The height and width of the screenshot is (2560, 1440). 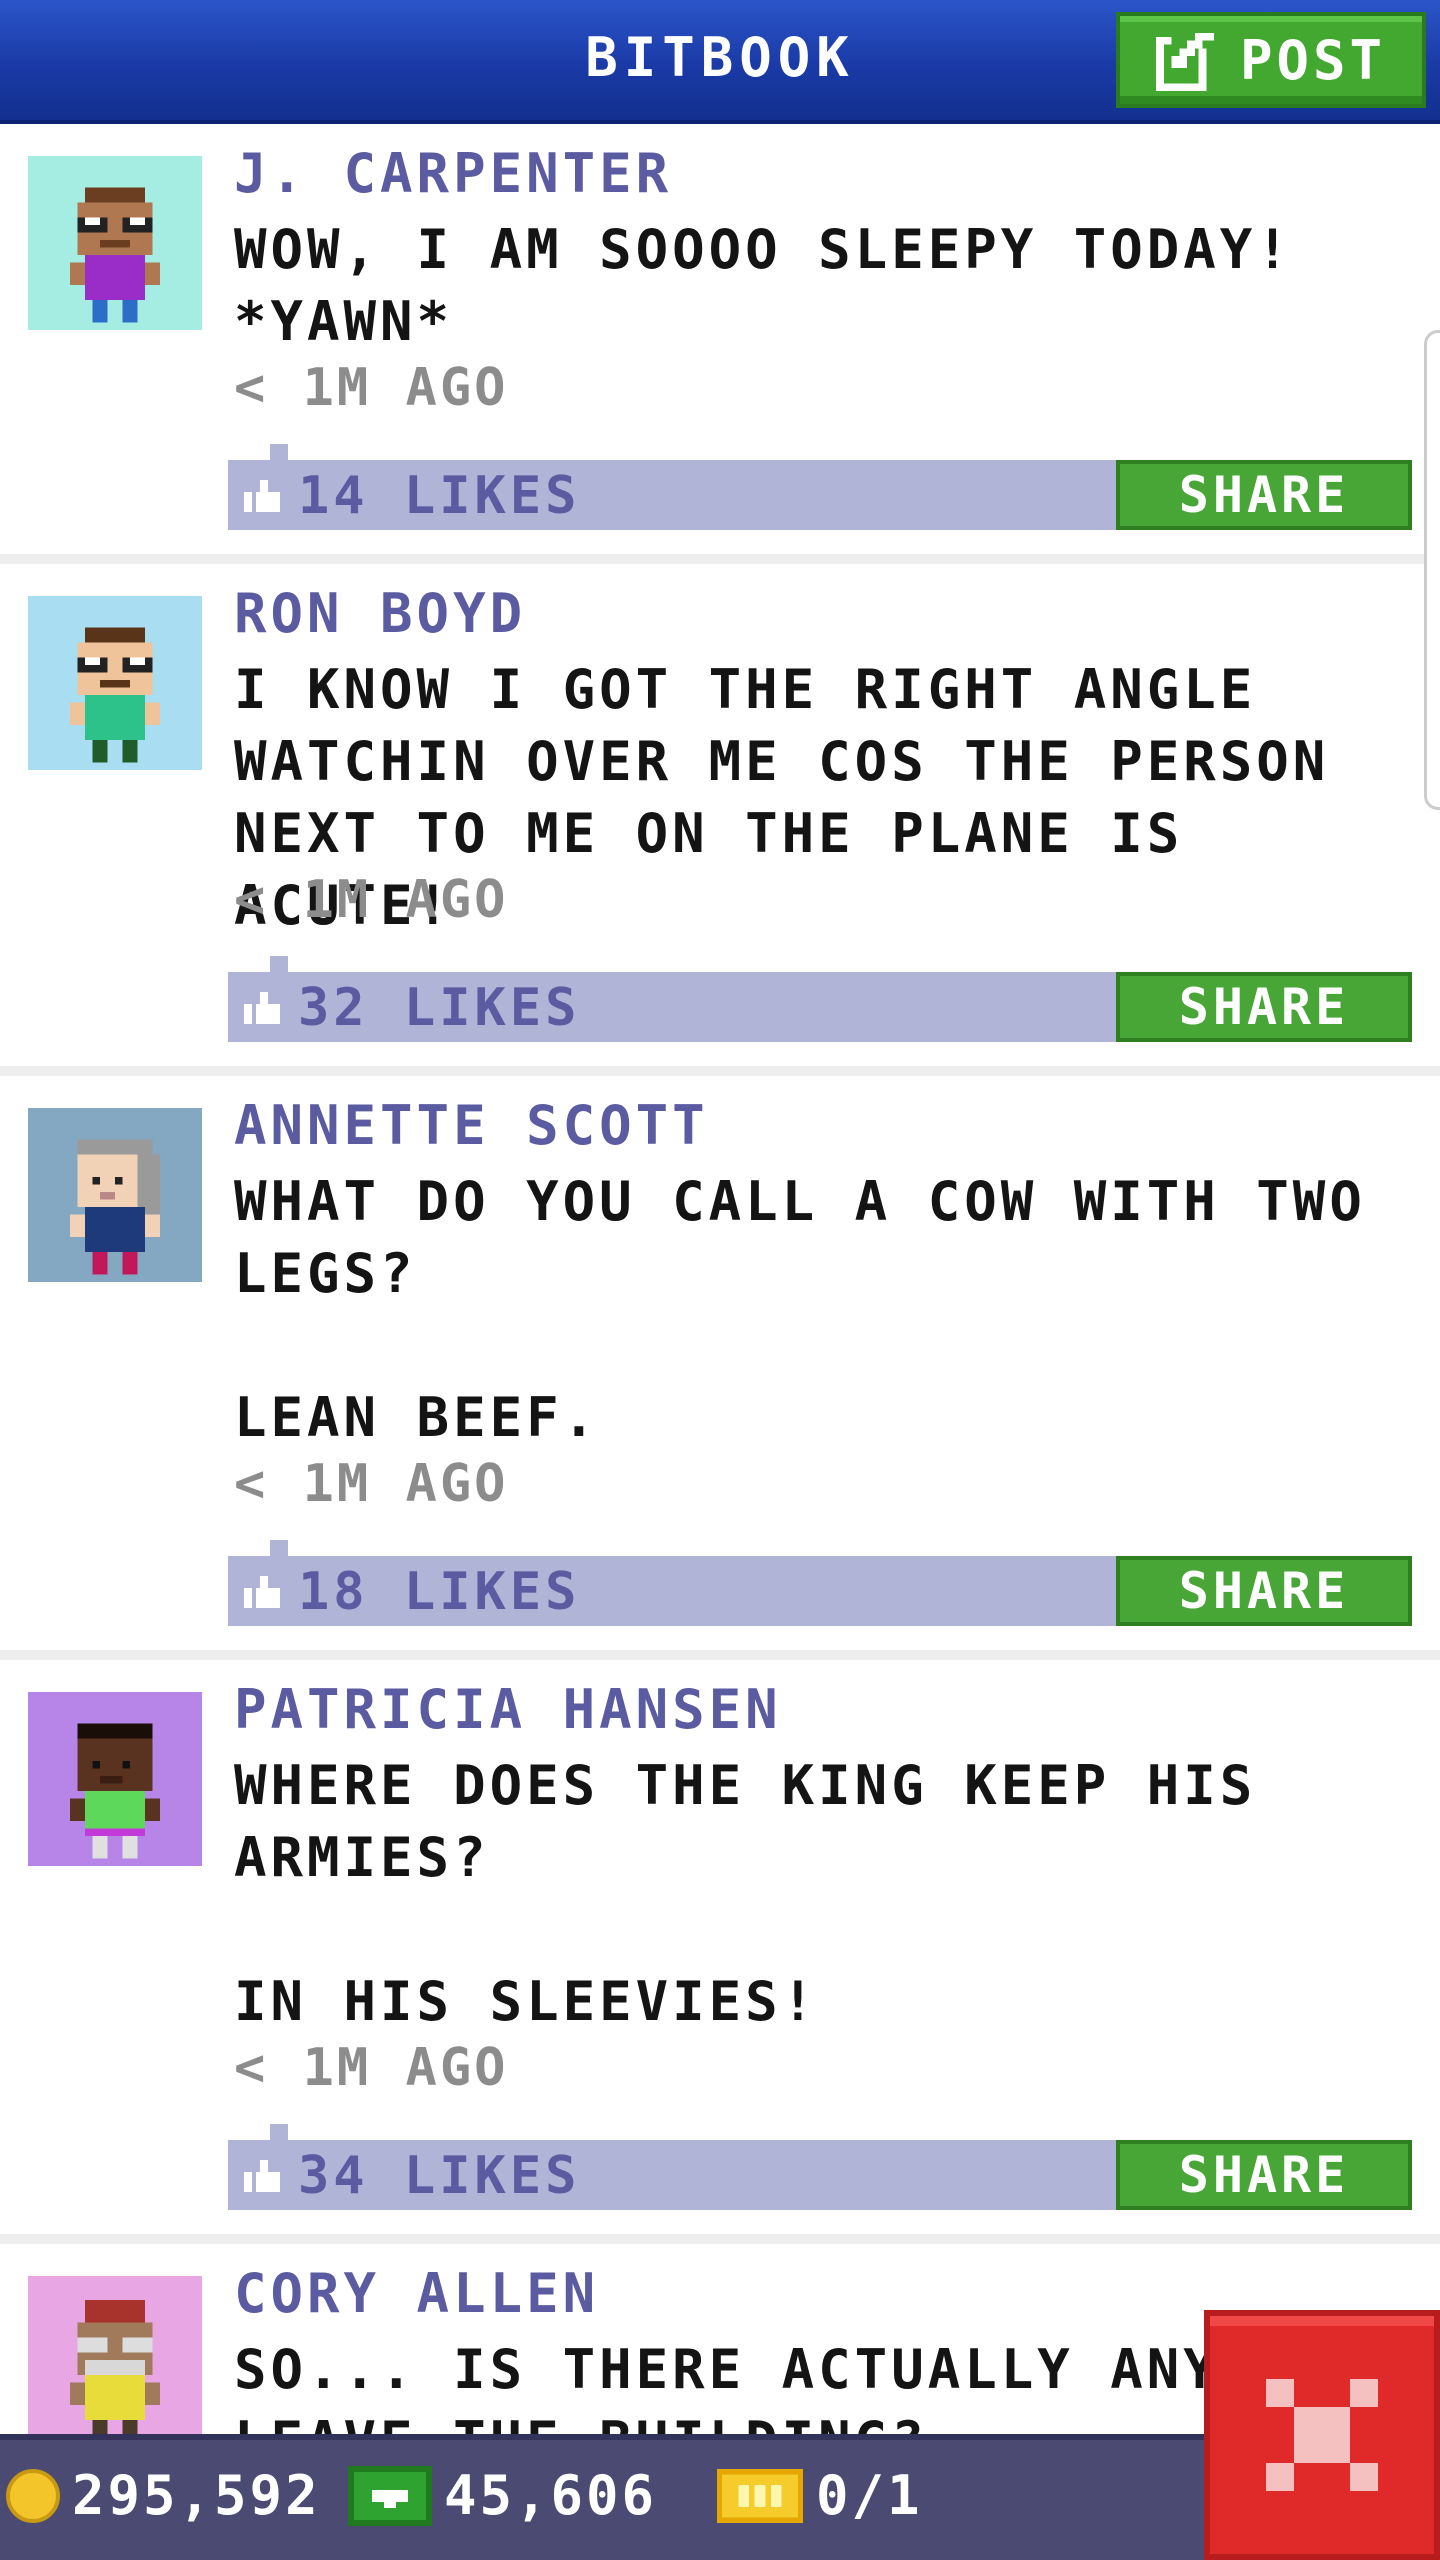 What do you see at coordinates (412, 2176) in the screenshot?
I see `like-count: 34 LIKES` at bounding box center [412, 2176].